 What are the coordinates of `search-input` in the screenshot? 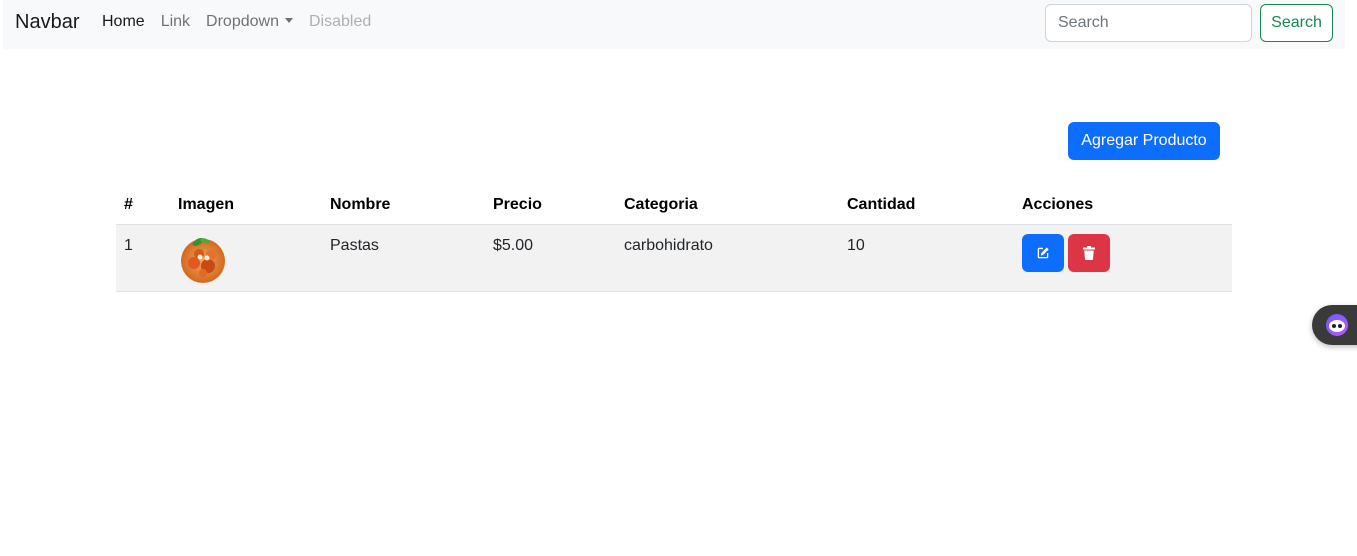 It's located at (1148, 23).